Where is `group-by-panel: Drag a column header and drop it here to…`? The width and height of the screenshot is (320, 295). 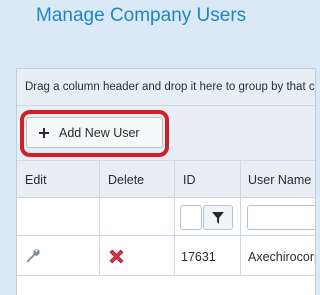
group-by-panel: Drag a column header and drop it here to… is located at coordinates (166, 87).